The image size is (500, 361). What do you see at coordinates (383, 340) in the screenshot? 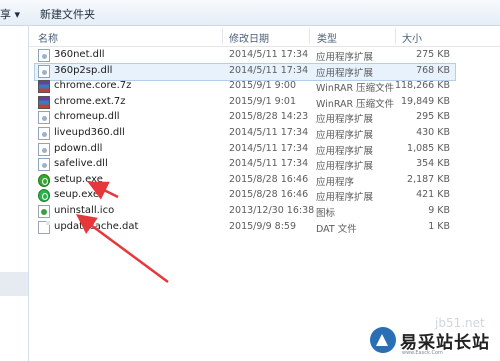
I see `watermark-logo-icon` at bounding box center [383, 340].